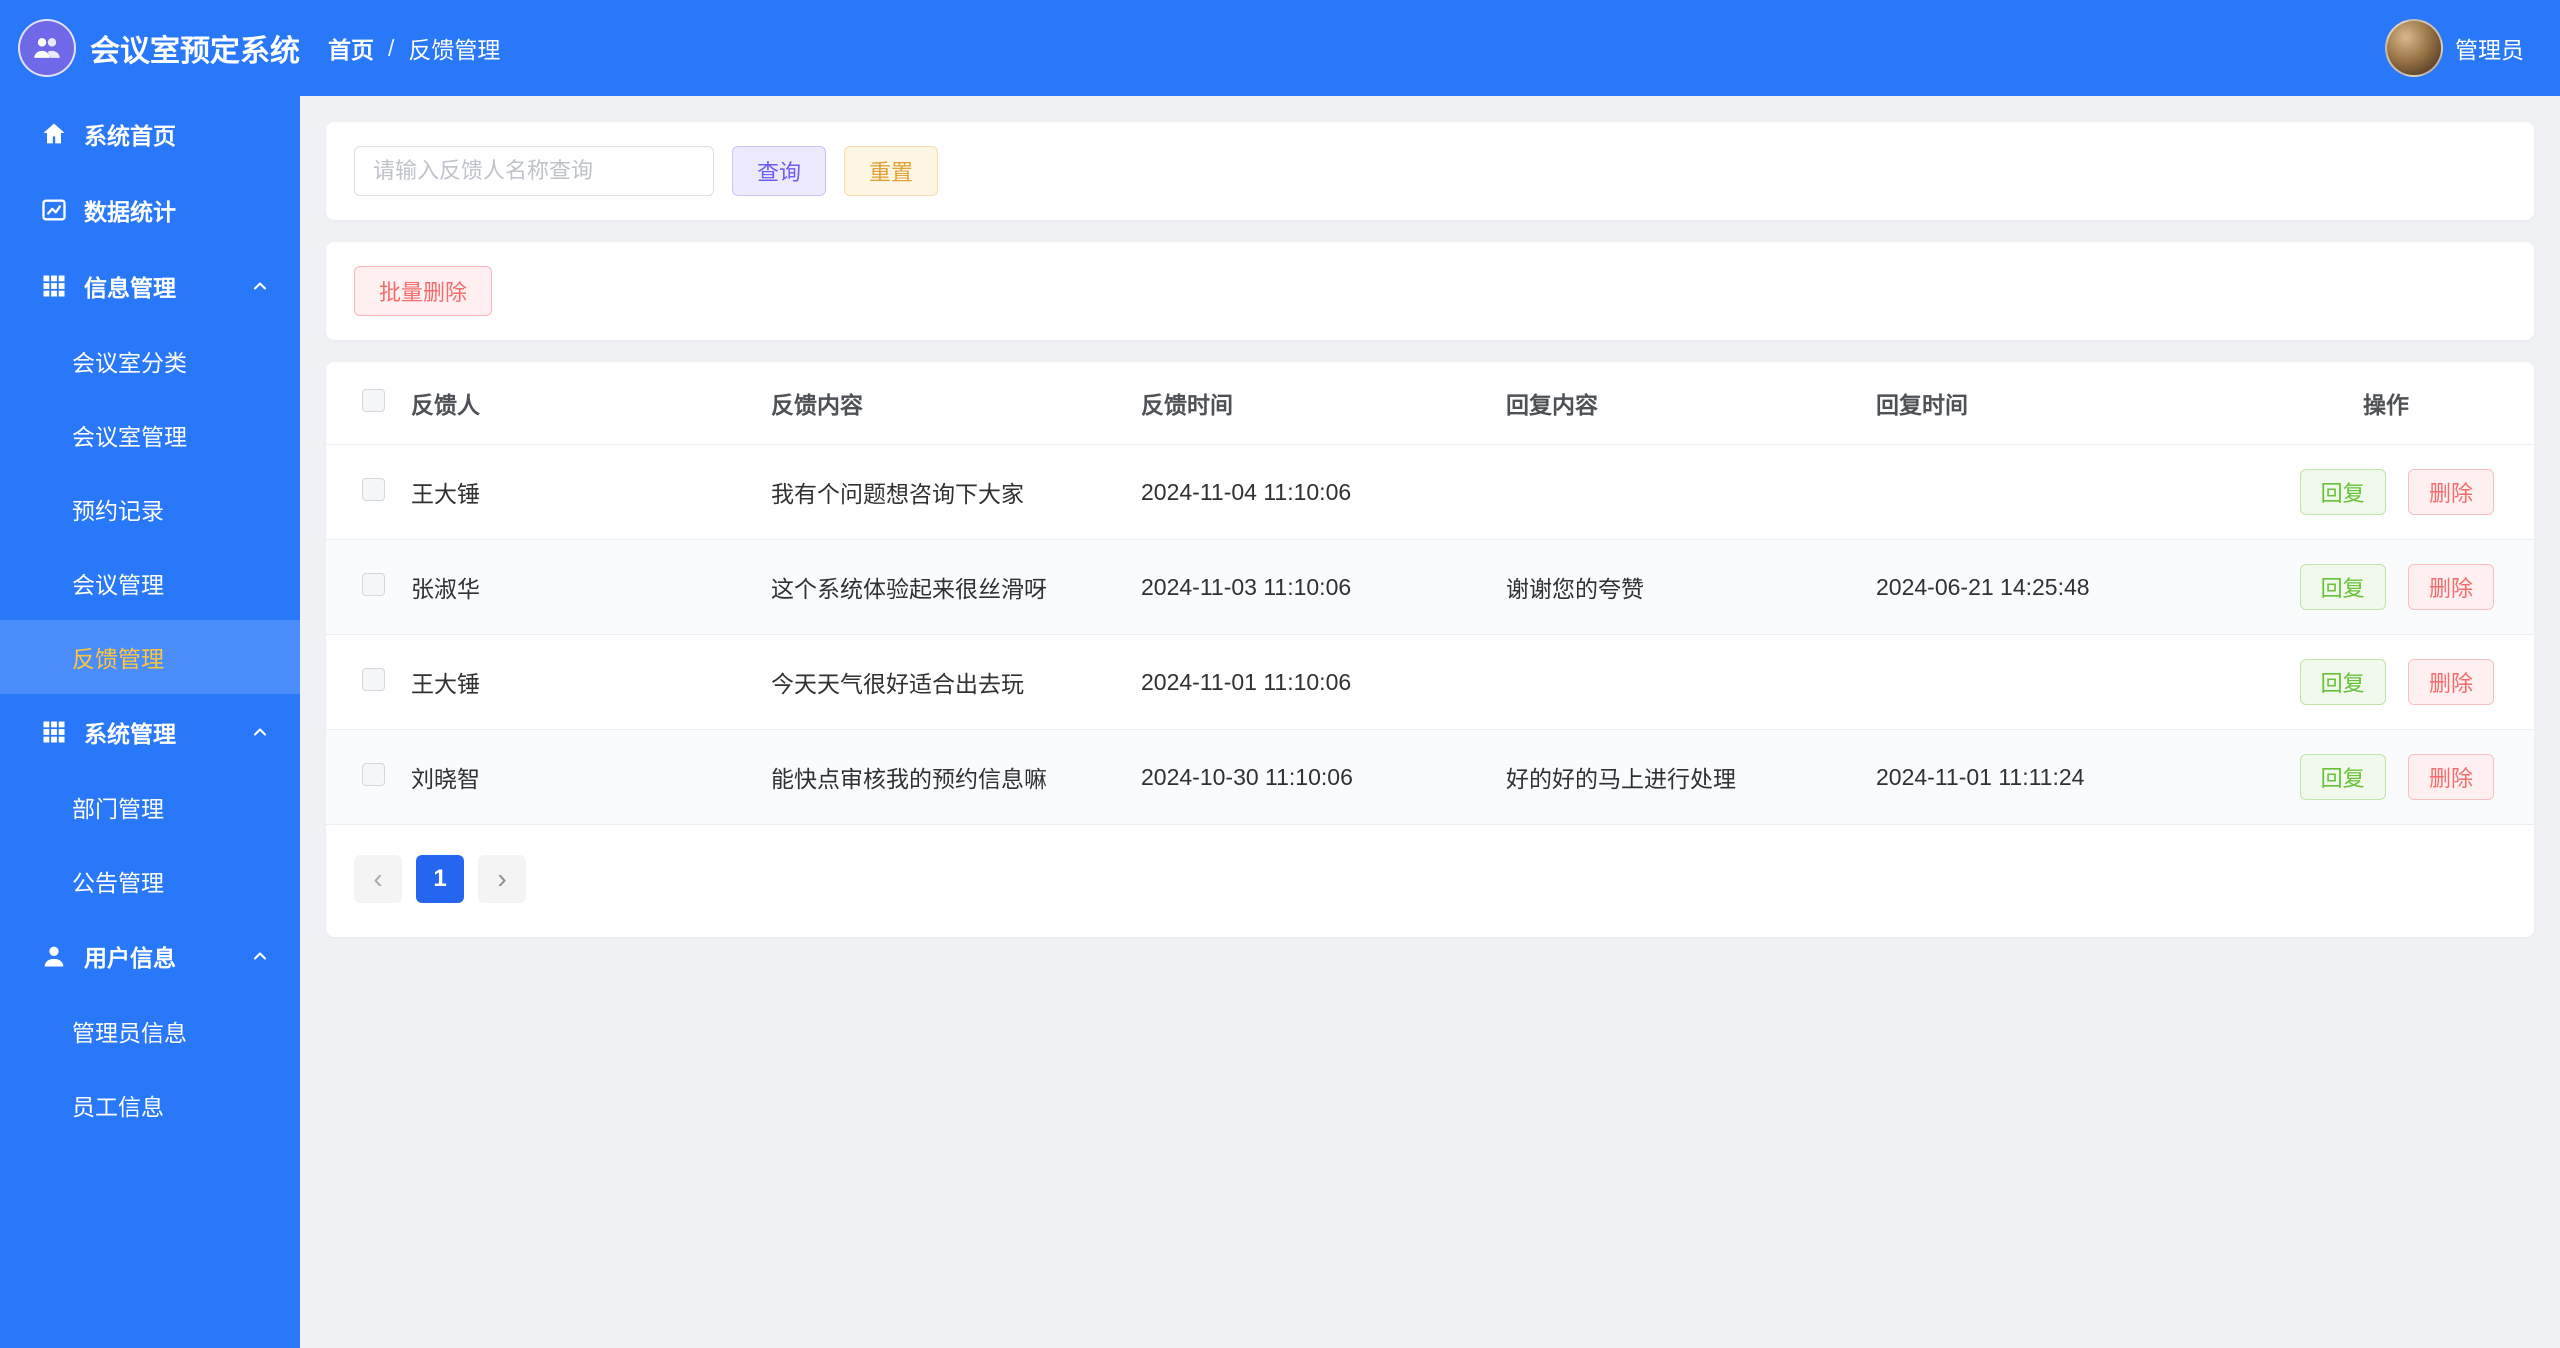 The width and height of the screenshot is (2560, 1348). I want to click on reset-button: 重置, so click(891, 171).